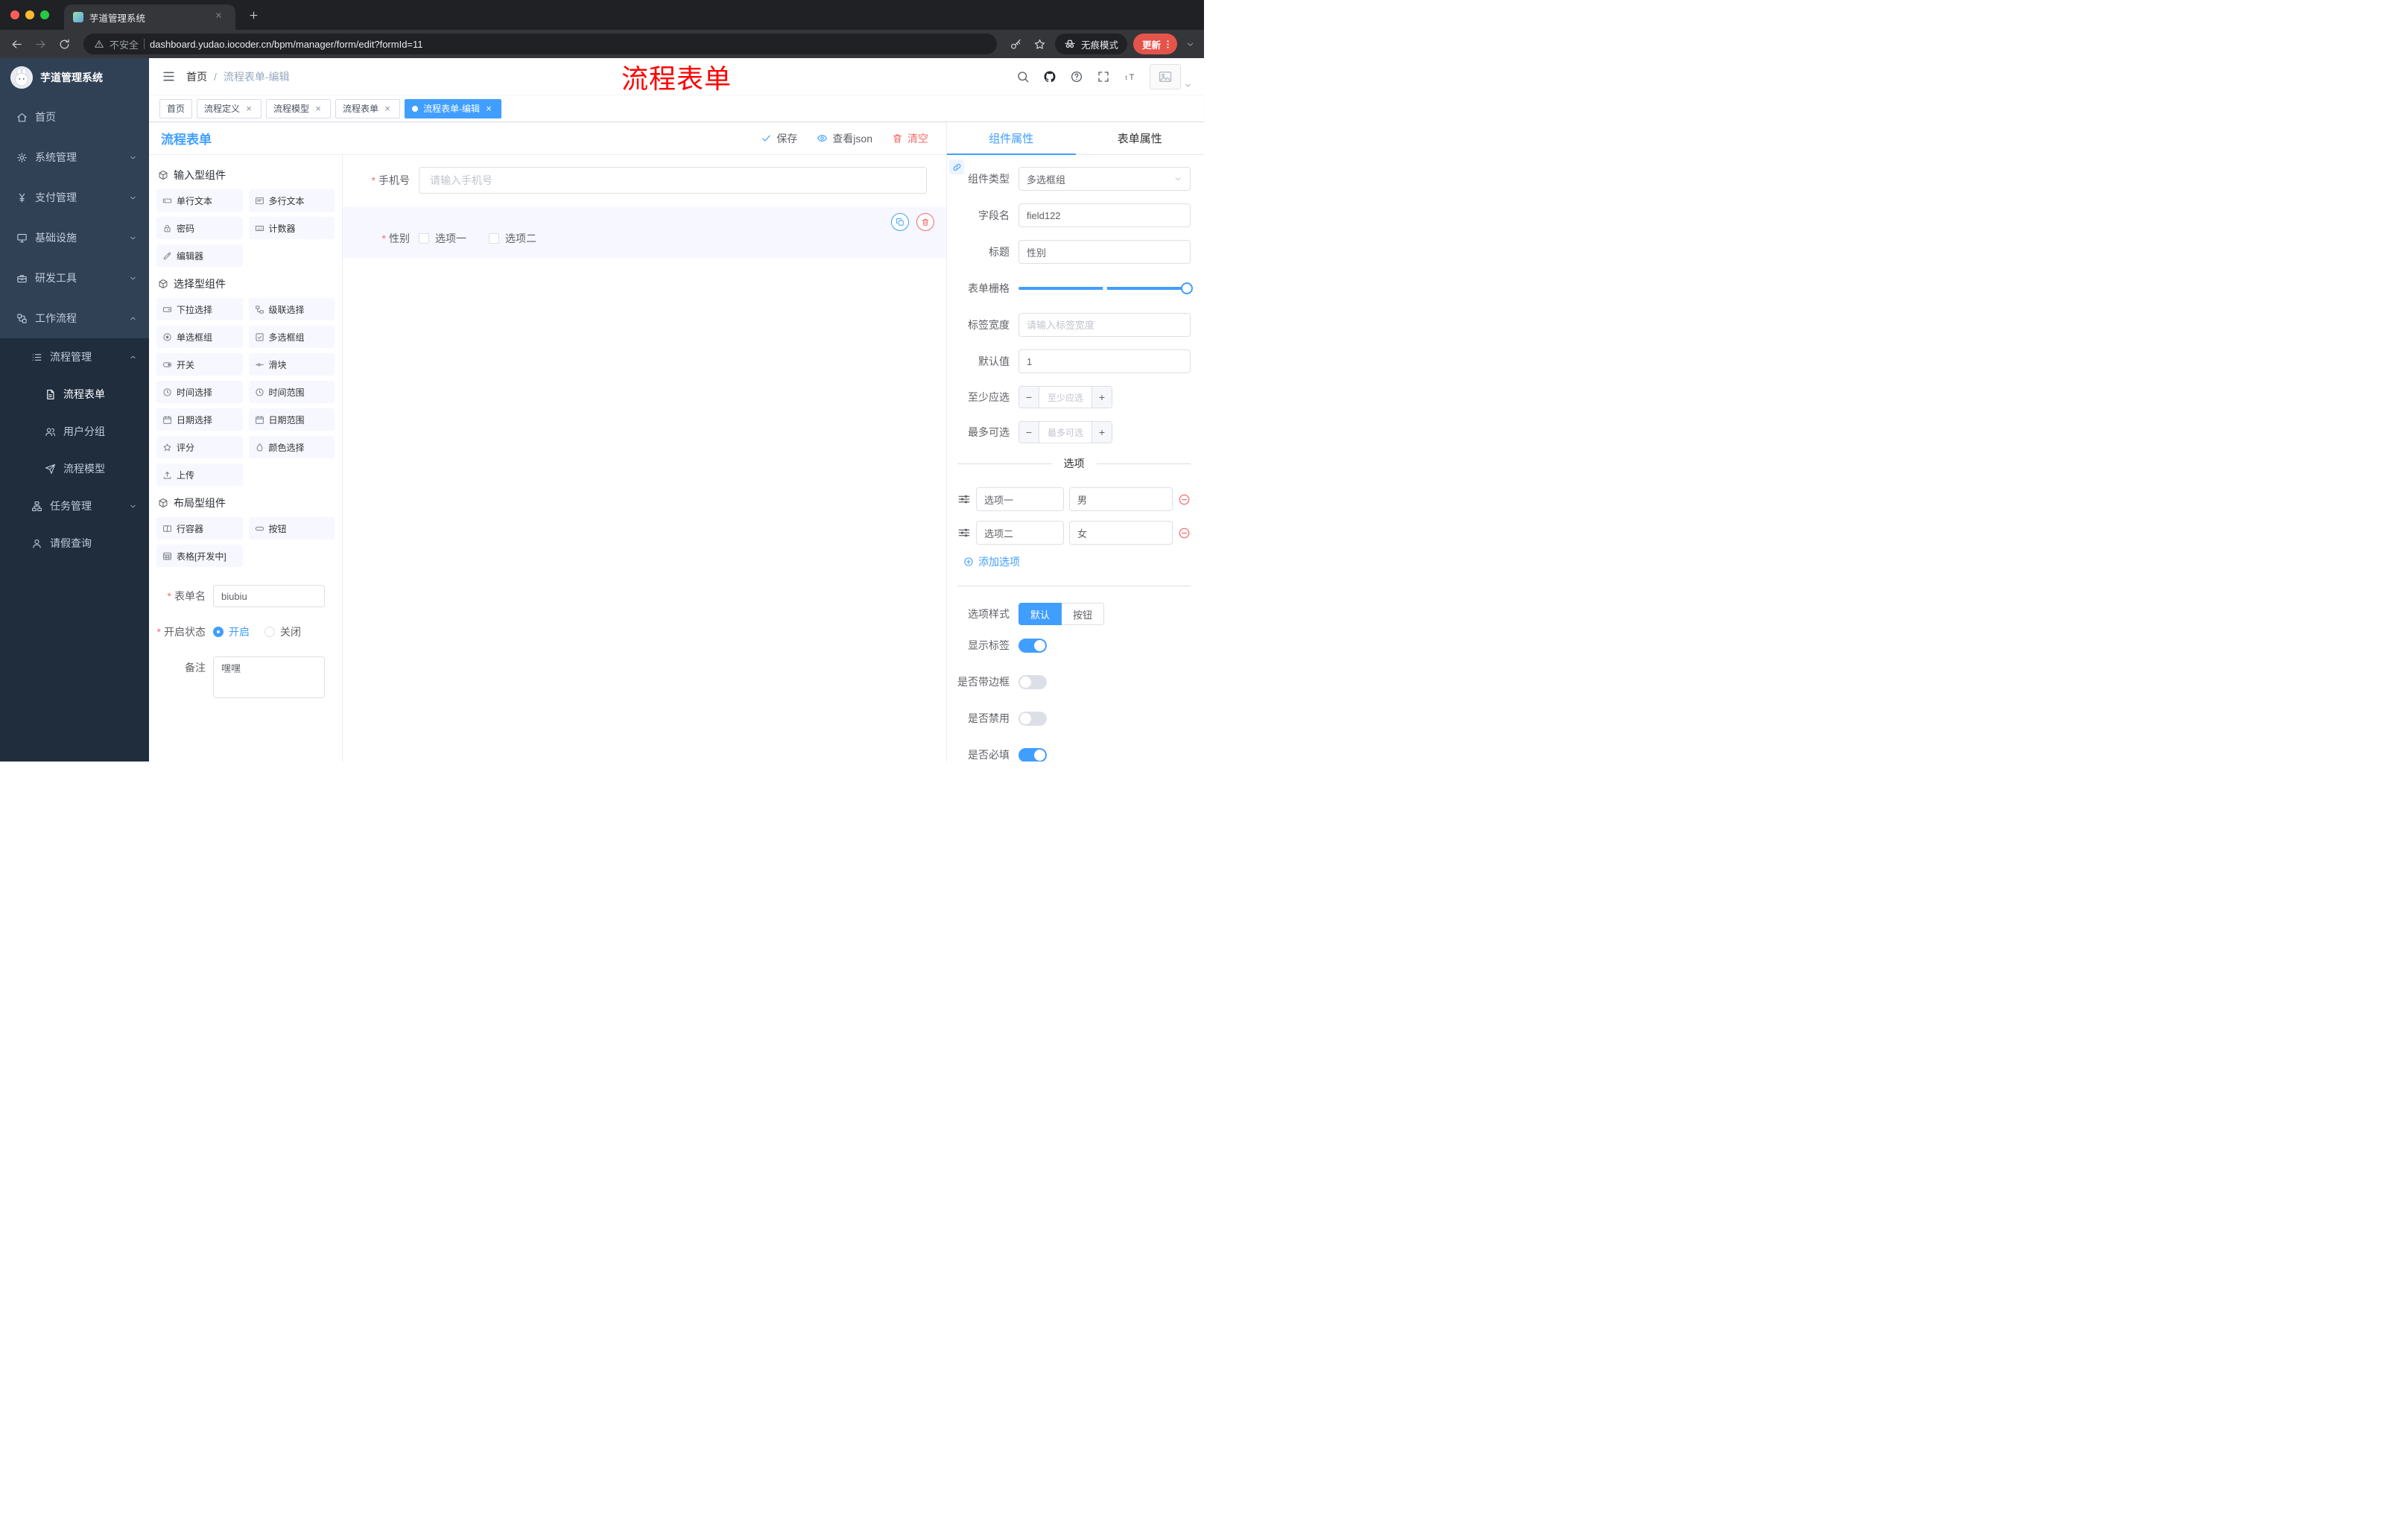 The height and width of the screenshot is (1523, 2408). I want to click on component-chip-row-container: 行容器, so click(199, 528).